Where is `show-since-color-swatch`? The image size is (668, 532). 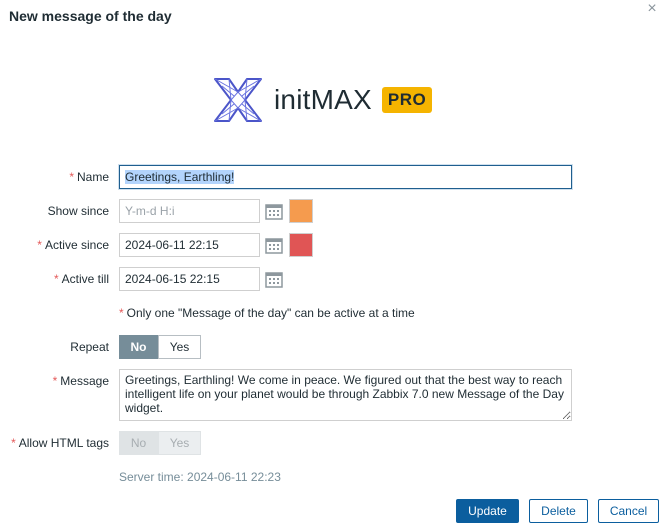
show-since-color-swatch is located at coordinates (301, 211).